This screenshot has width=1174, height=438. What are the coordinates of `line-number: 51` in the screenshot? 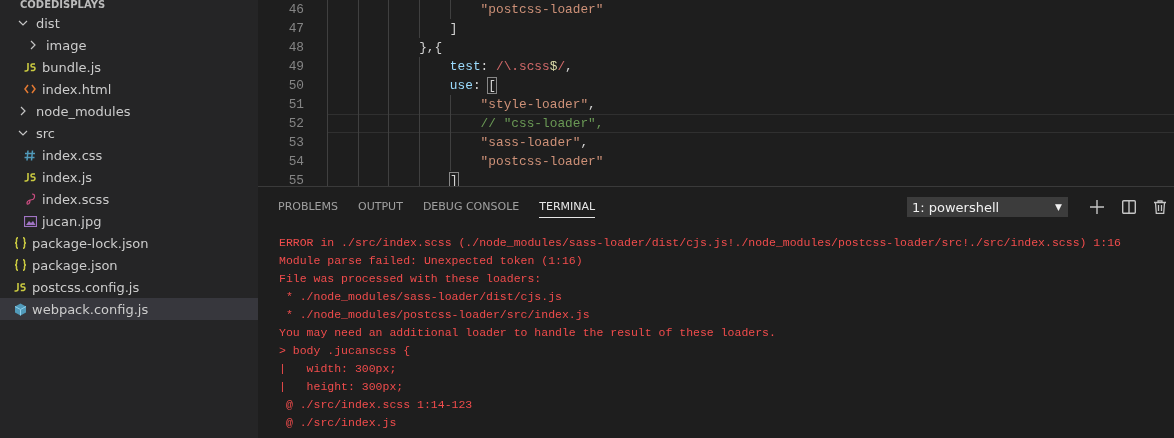 It's located at (295, 104).